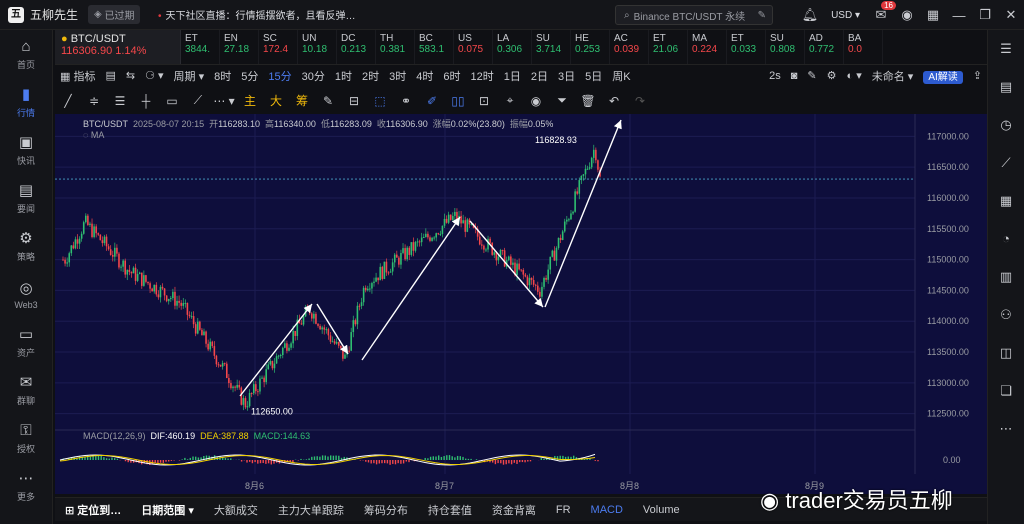  Describe the element at coordinates (1006, 429) in the screenshot. I see `dots-icon: ⋯` at that location.